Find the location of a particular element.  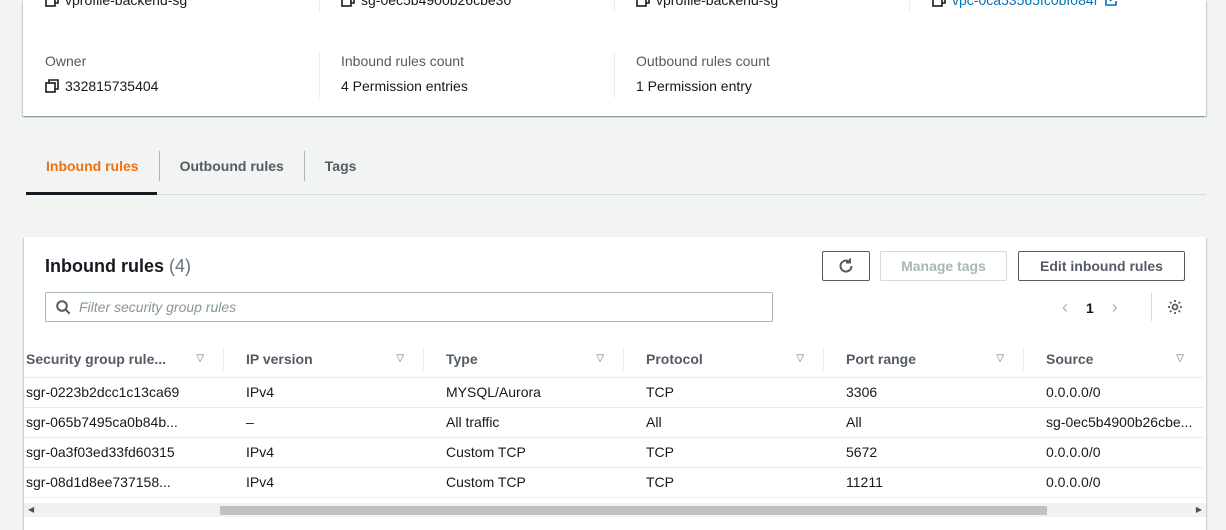

owner-label: Owner is located at coordinates (66, 61).